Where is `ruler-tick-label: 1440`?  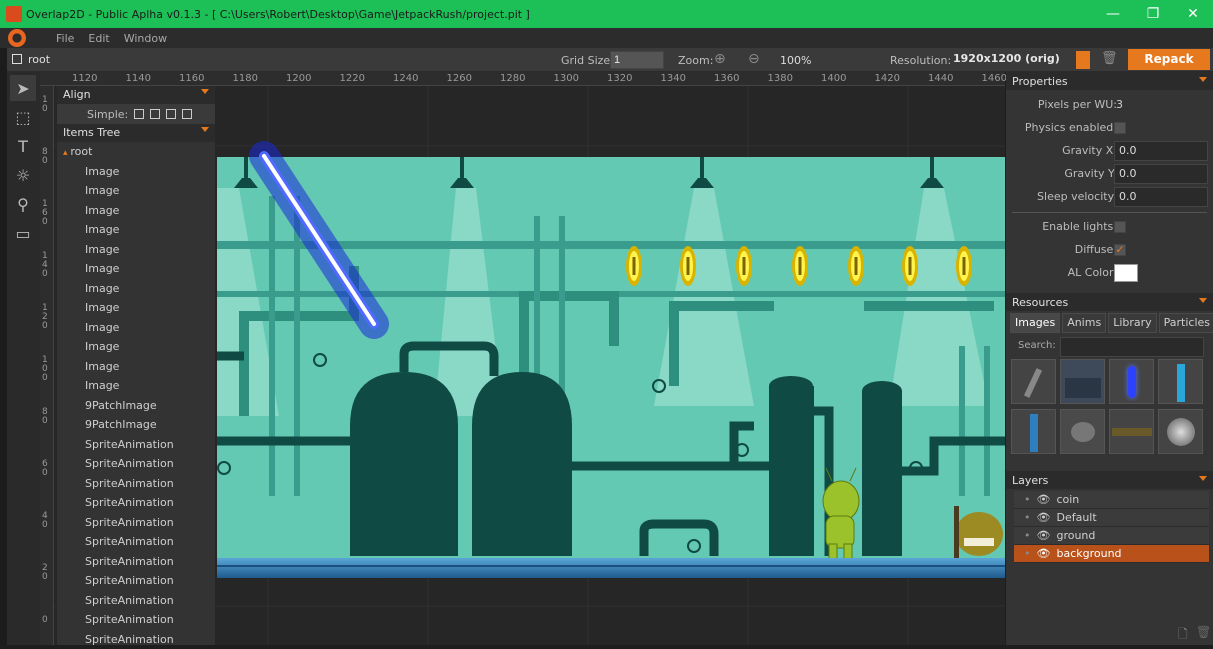
ruler-tick-label: 1440 is located at coordinates (940, 78).